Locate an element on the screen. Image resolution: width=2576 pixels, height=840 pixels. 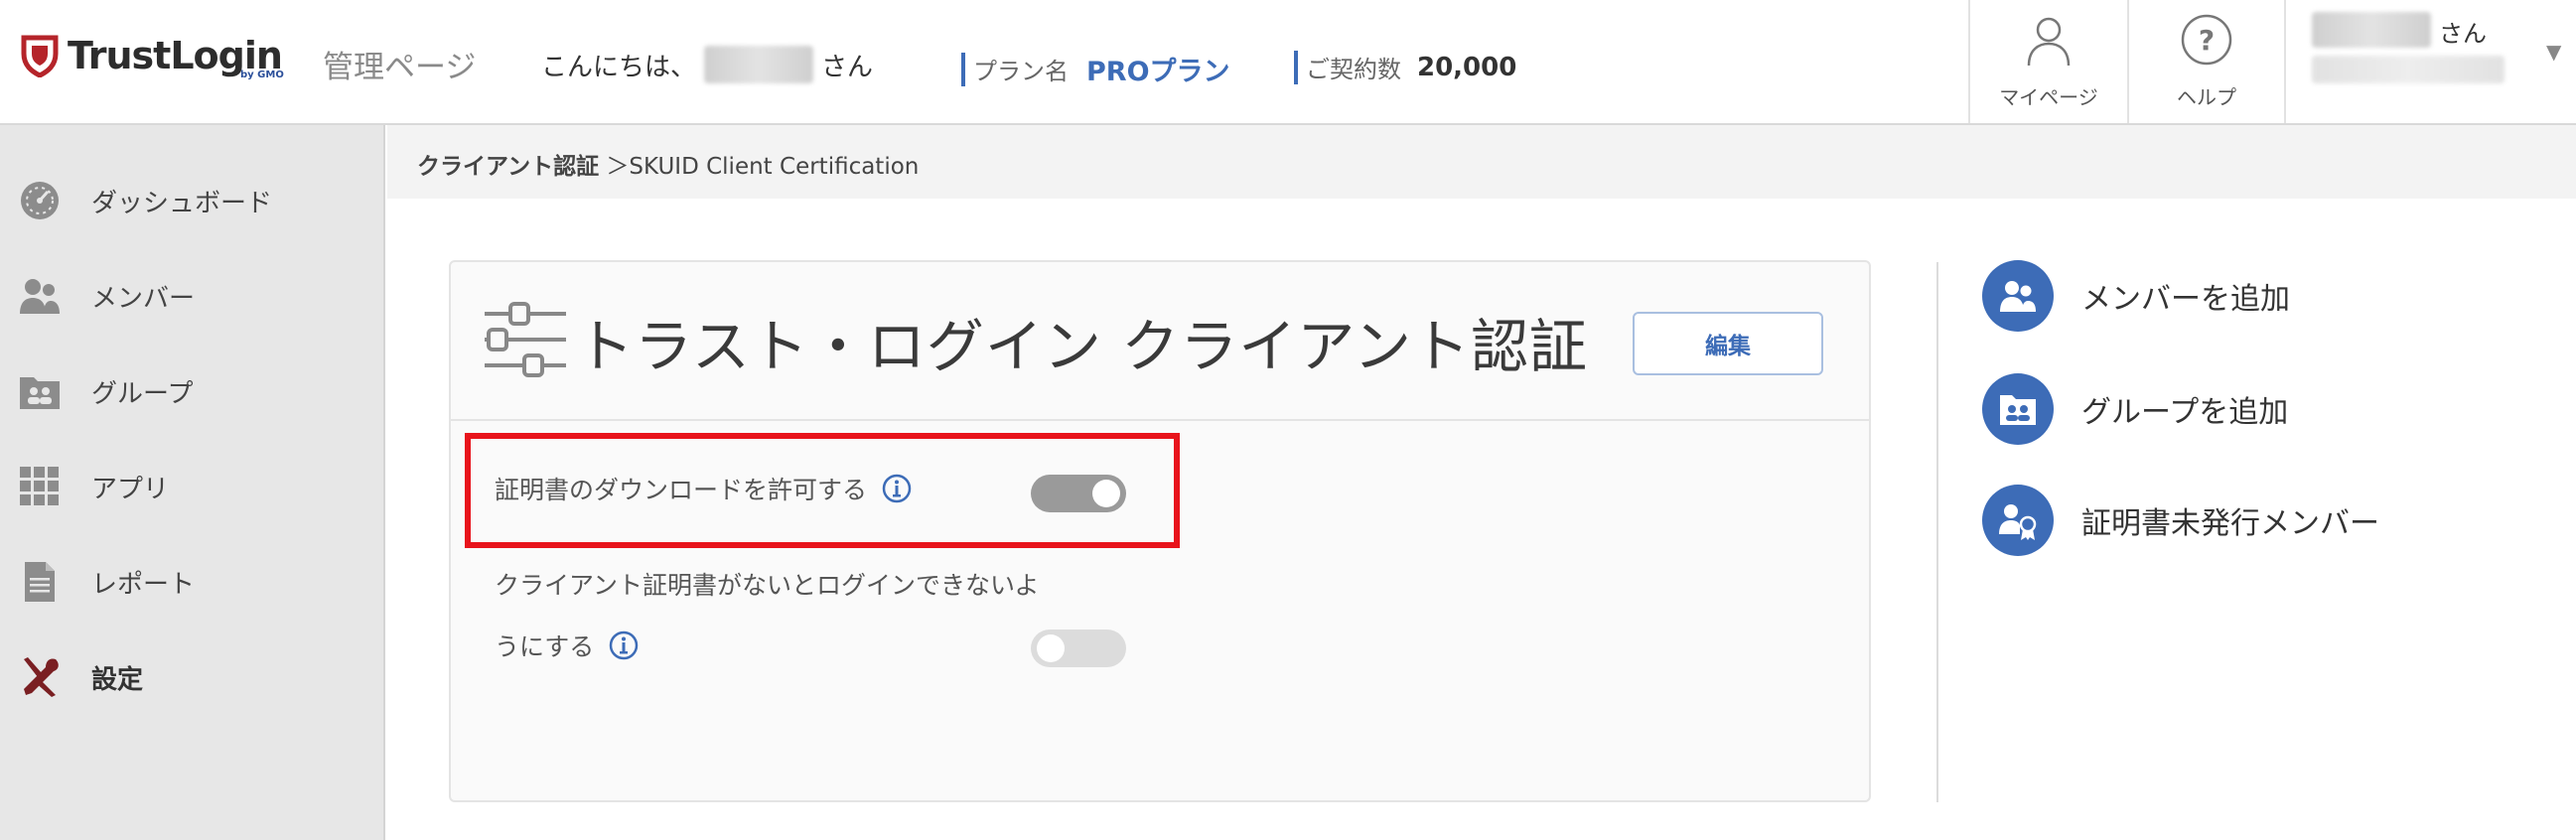
setting-label: クライアント証明書がないとログインできないよ is located at coordinates (767, 585).